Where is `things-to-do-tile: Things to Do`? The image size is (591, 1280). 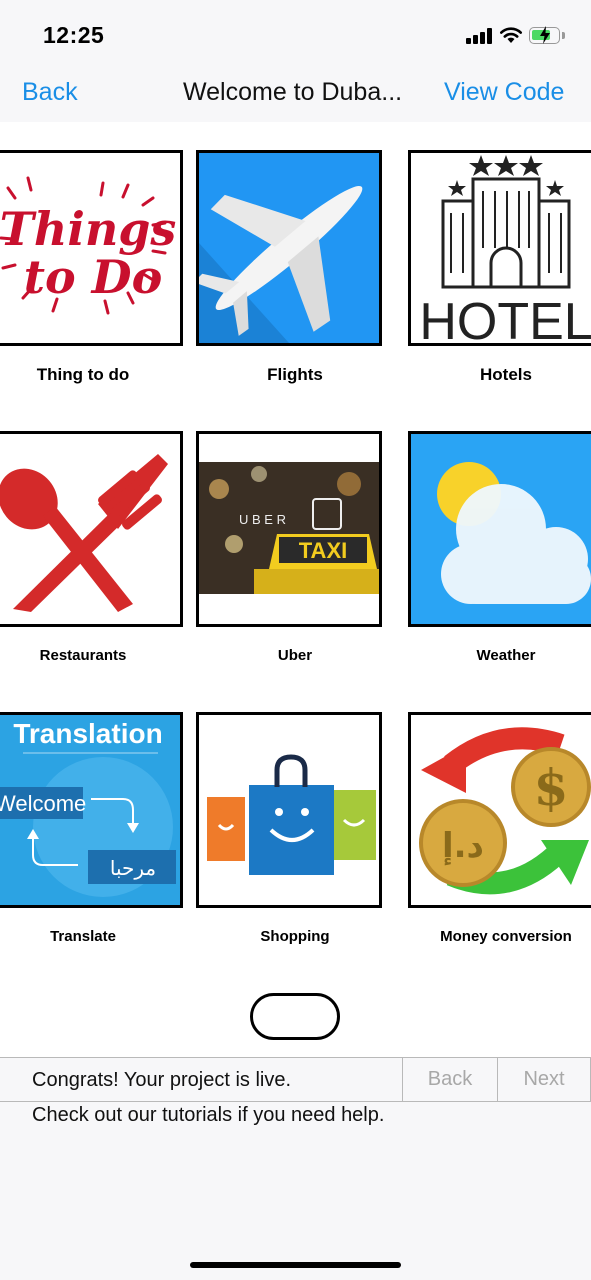 things-to-do-tile: Things to Do is located at coordinates (91, 248).